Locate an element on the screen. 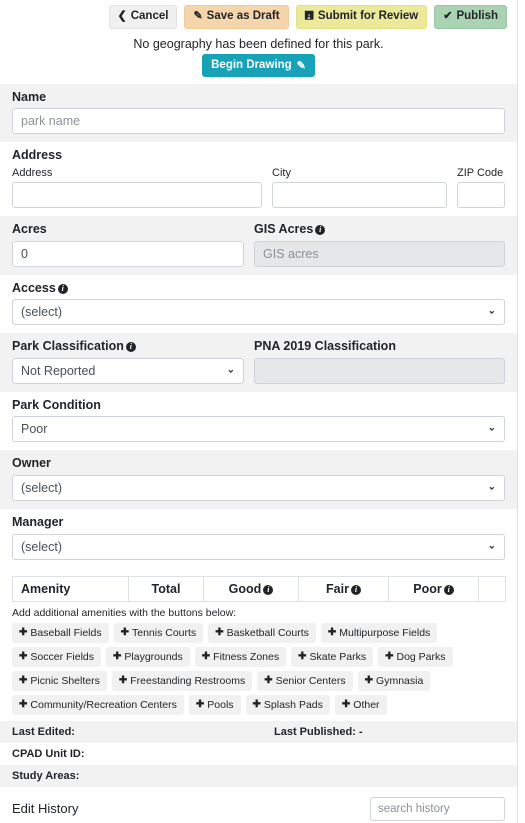 Image resolution: width=525 pixels, height=823 pixels. gis-acres-label: GIS Acres i is located at coordinates (379, 230).